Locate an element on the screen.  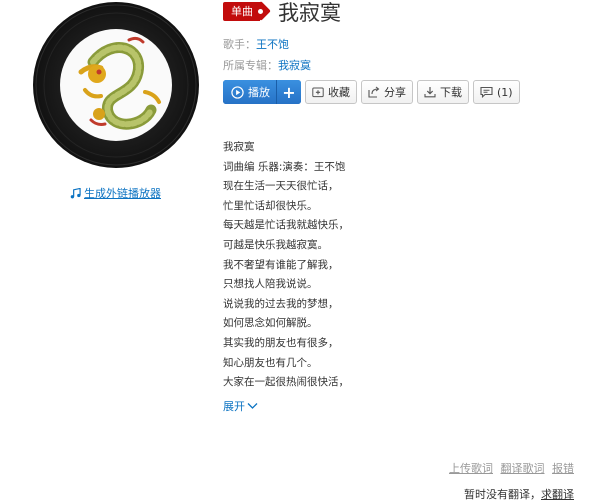
single-badge: 单曲 is located at coordinates (243, 11).